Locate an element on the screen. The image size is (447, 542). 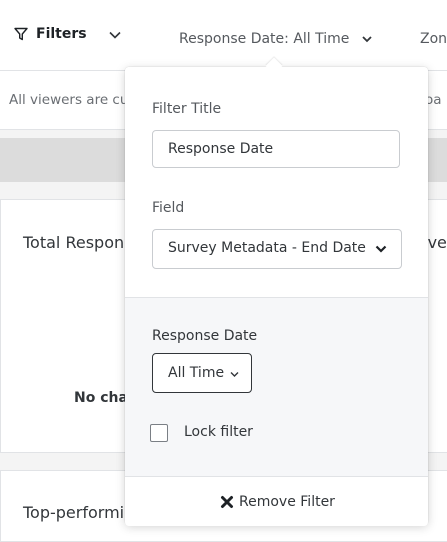
field-select-value: Survey Metadata - End Date is located at coordinates (267, 248).